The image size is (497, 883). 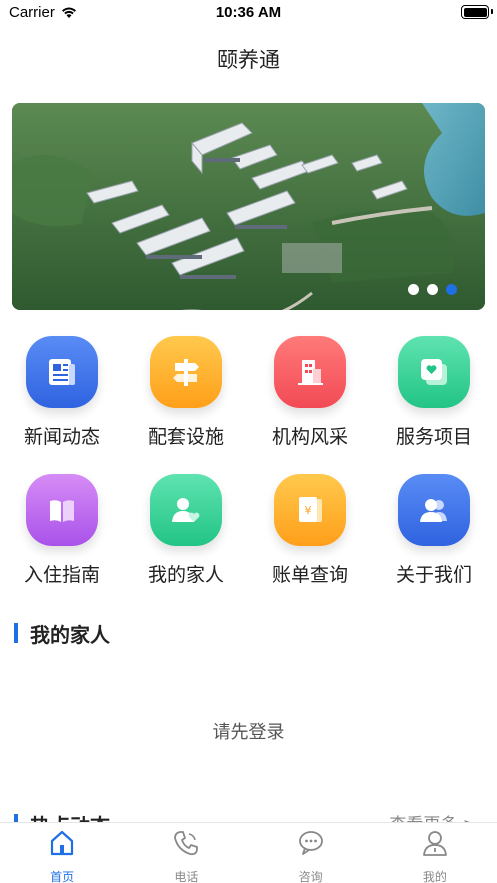 I want to click on menu-item-guide: 入住指南, so click(x=62, y=530).